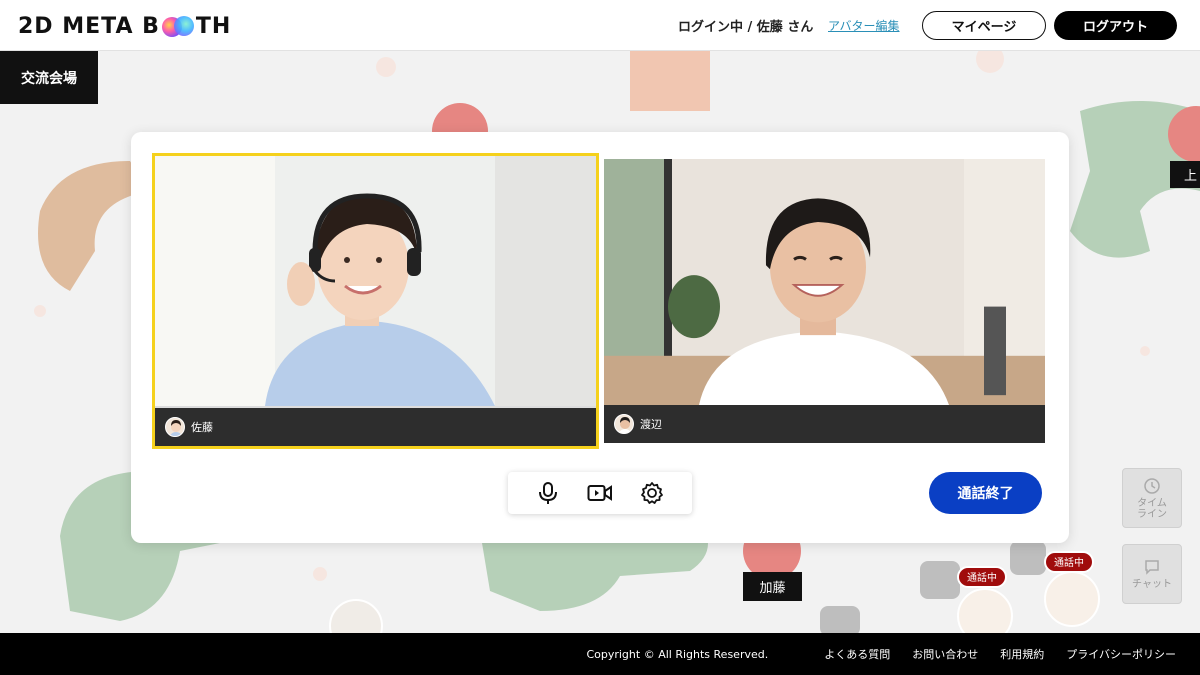  Describe the element at coordinates (746, 27) in the screenshot. I see `login-status: ログイン中 / 佐藤 さん` at that location.